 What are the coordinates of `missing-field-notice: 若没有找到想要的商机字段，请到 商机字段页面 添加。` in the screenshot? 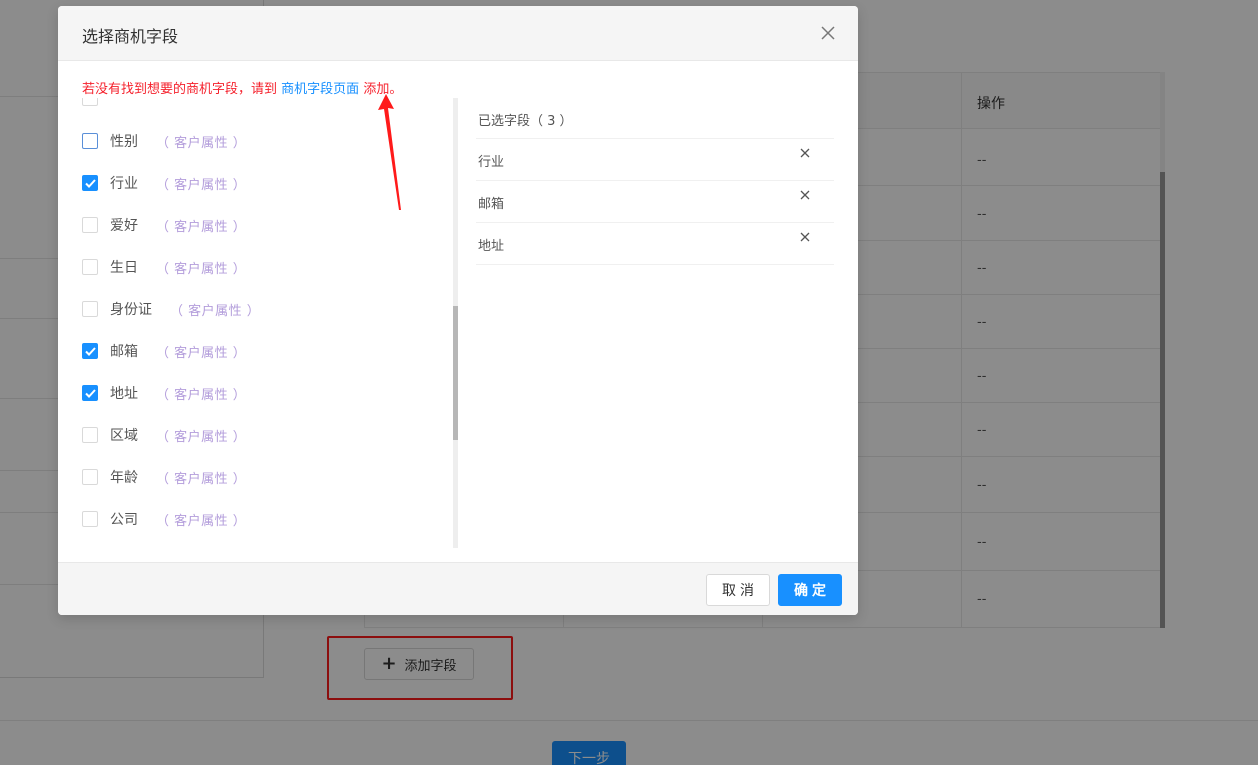 It's located at (242, 87).